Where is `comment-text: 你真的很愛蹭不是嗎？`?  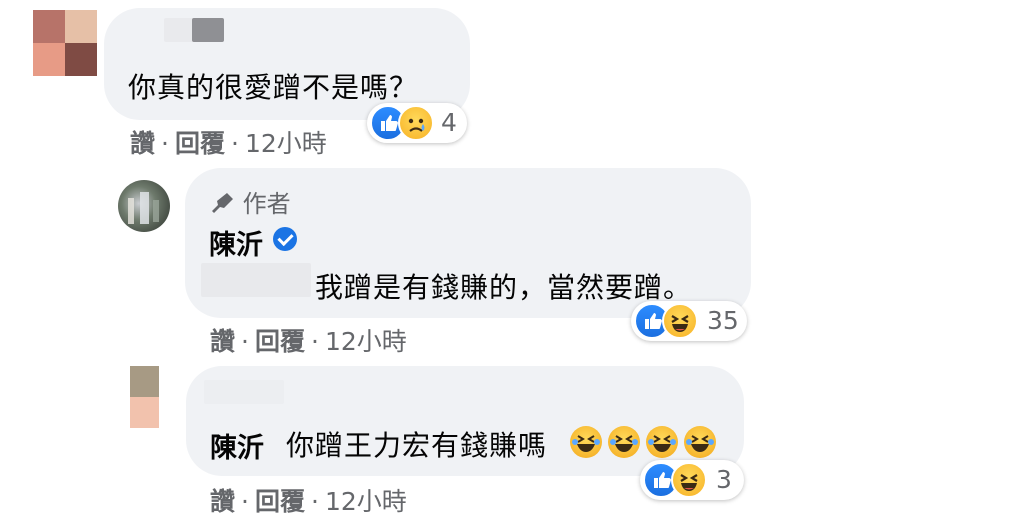 comment-text: 你真的很愛蹭不是嗎？ is located at coordinates (273, 87).